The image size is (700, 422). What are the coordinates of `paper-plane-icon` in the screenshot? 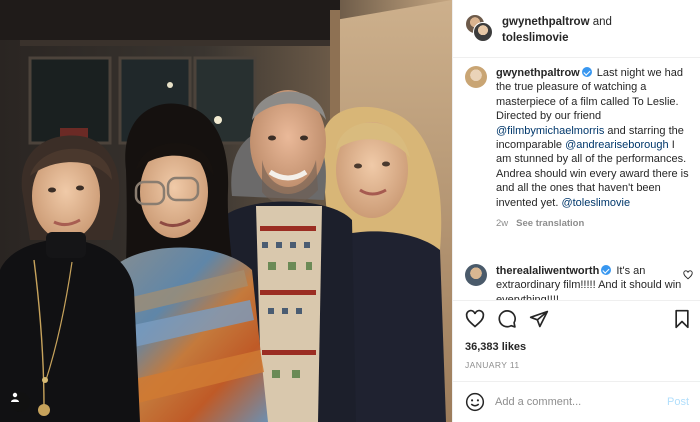 It's located at (539, 319).